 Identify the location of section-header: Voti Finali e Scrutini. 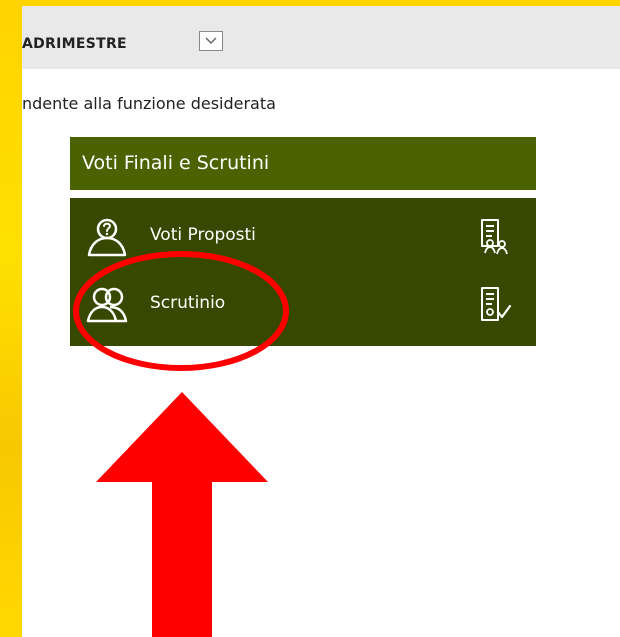
(303, 163).